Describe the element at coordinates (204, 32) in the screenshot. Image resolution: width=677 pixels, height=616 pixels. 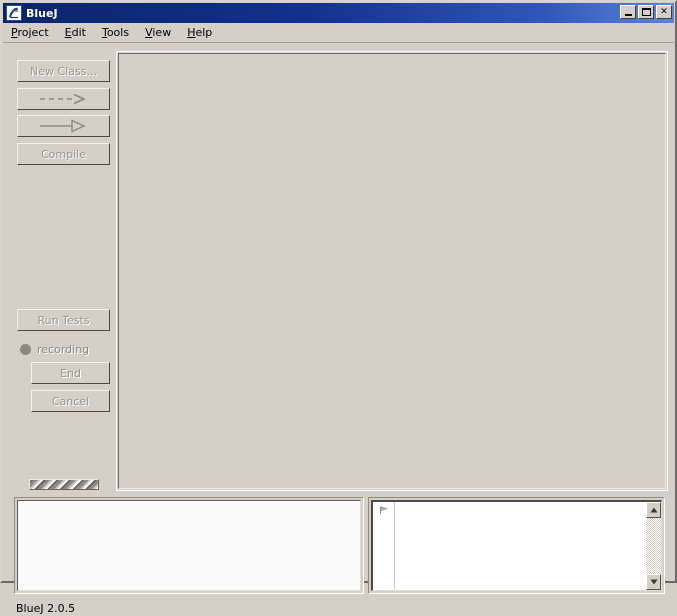
I see `menu-help-label: elp` at that location.